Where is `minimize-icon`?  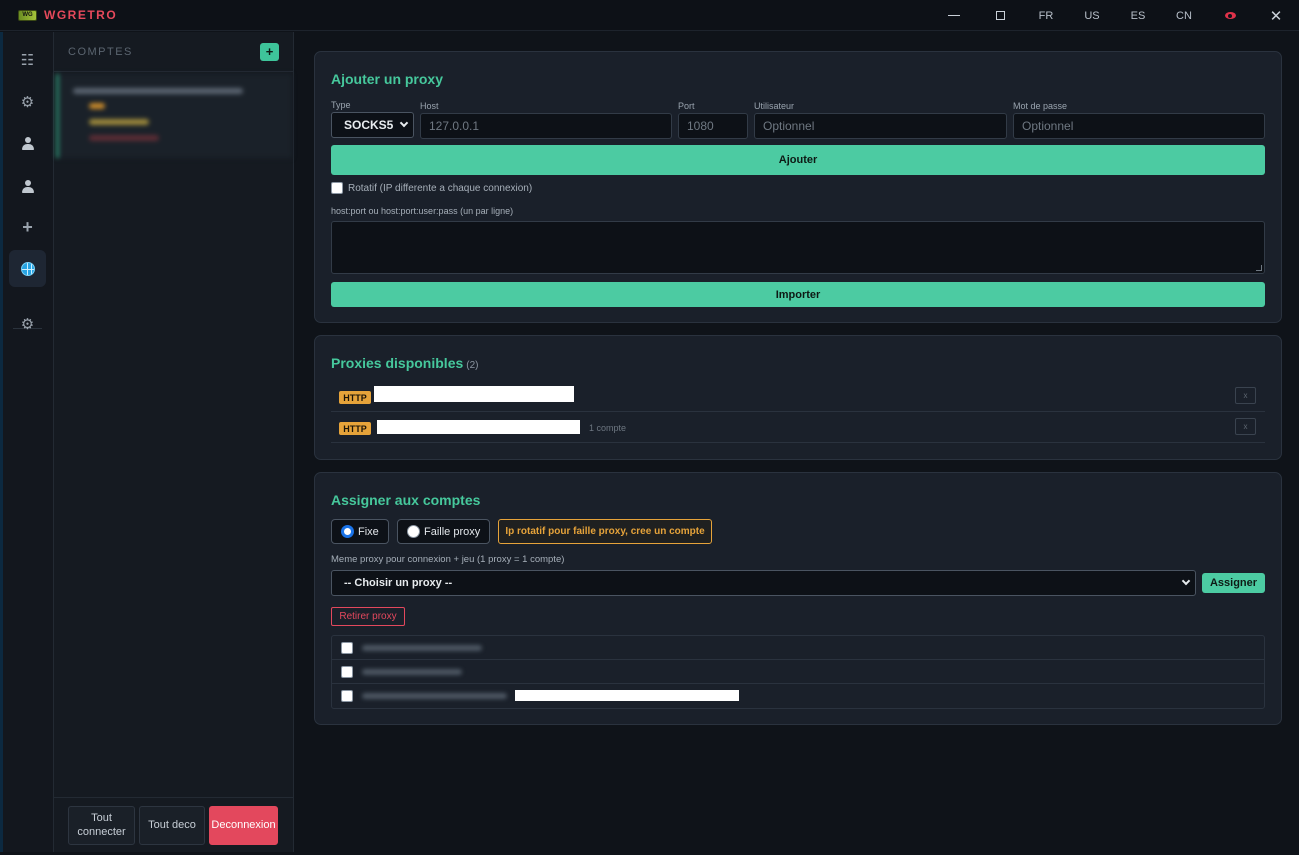 minimize-icon is located at coordinates (954, 15).